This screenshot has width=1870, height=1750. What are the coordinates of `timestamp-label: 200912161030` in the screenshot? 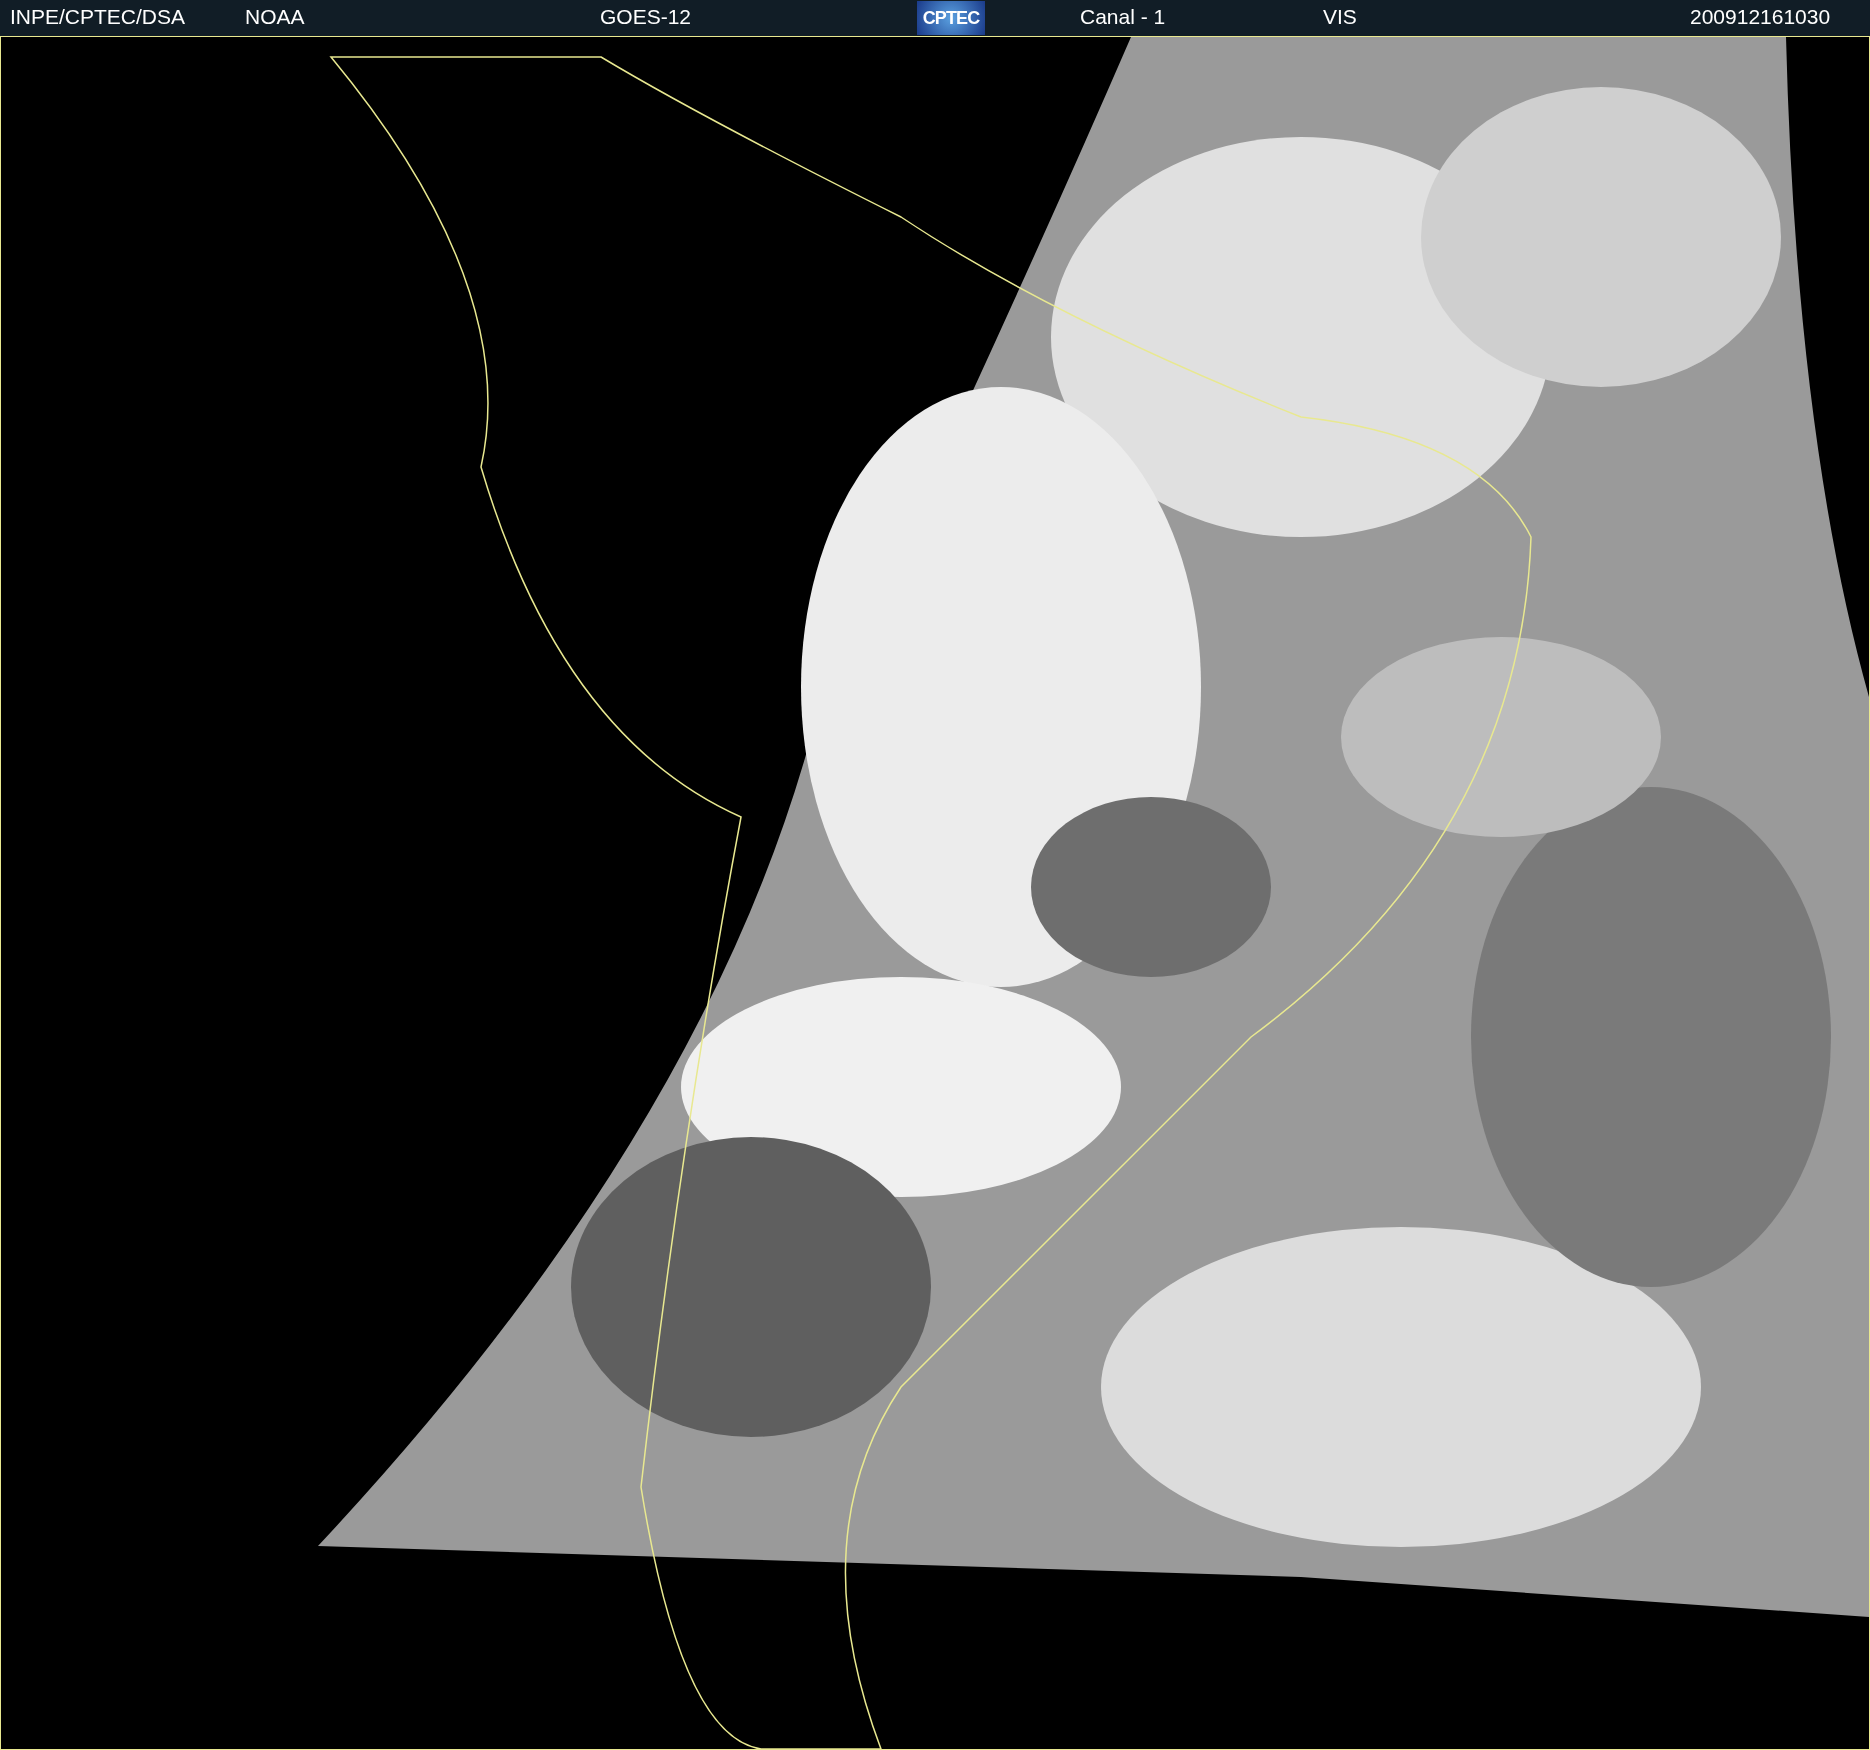 It's located at (1760, 16).